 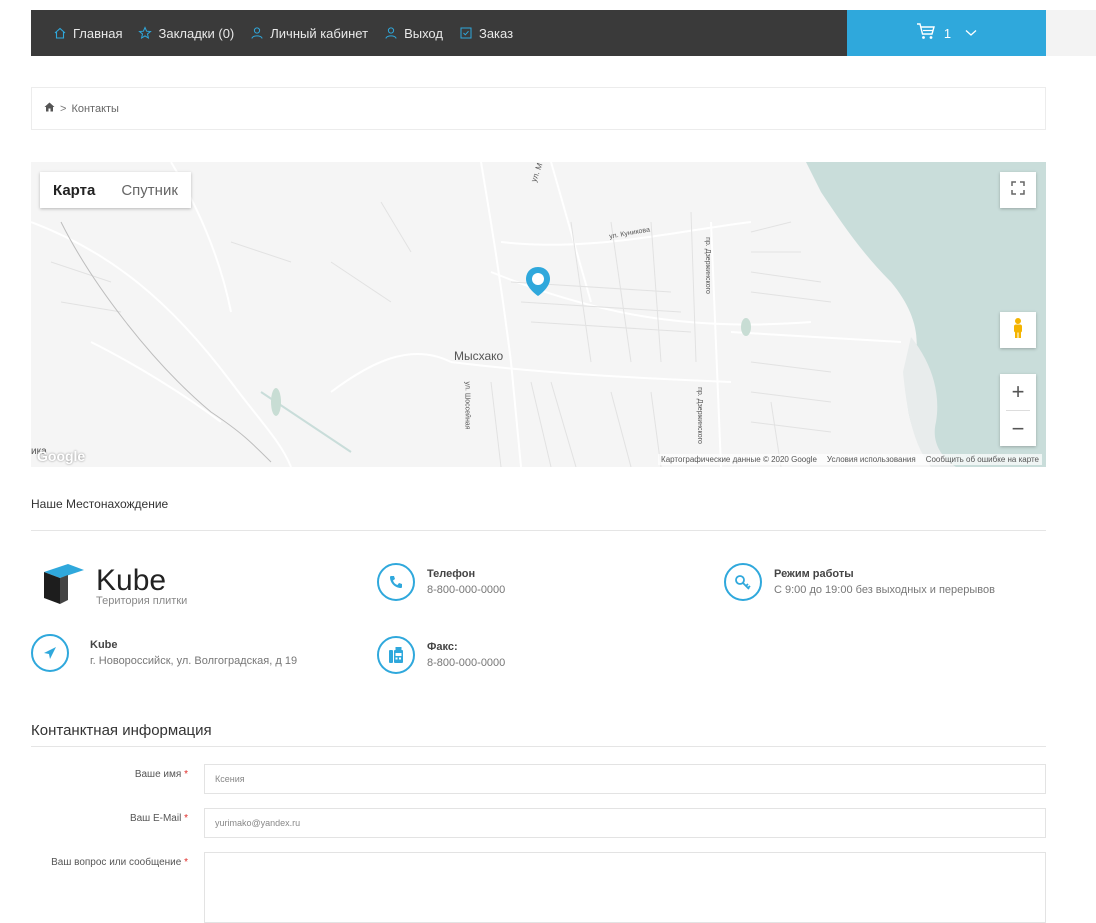 I want to click on nav-item-label: Выход, so click(x=423, y=33).